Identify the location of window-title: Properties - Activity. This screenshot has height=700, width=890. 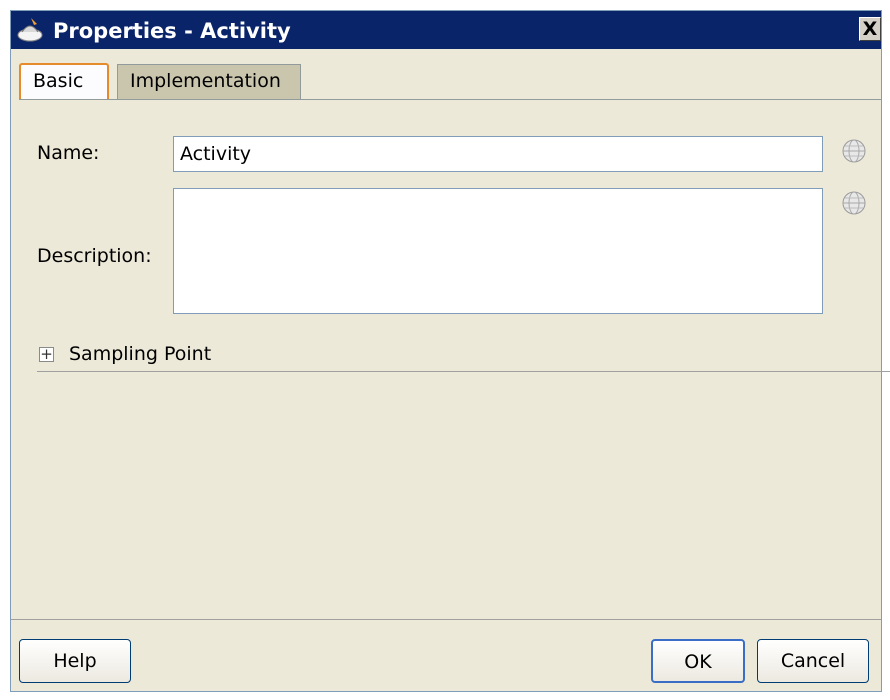
(172, 31).